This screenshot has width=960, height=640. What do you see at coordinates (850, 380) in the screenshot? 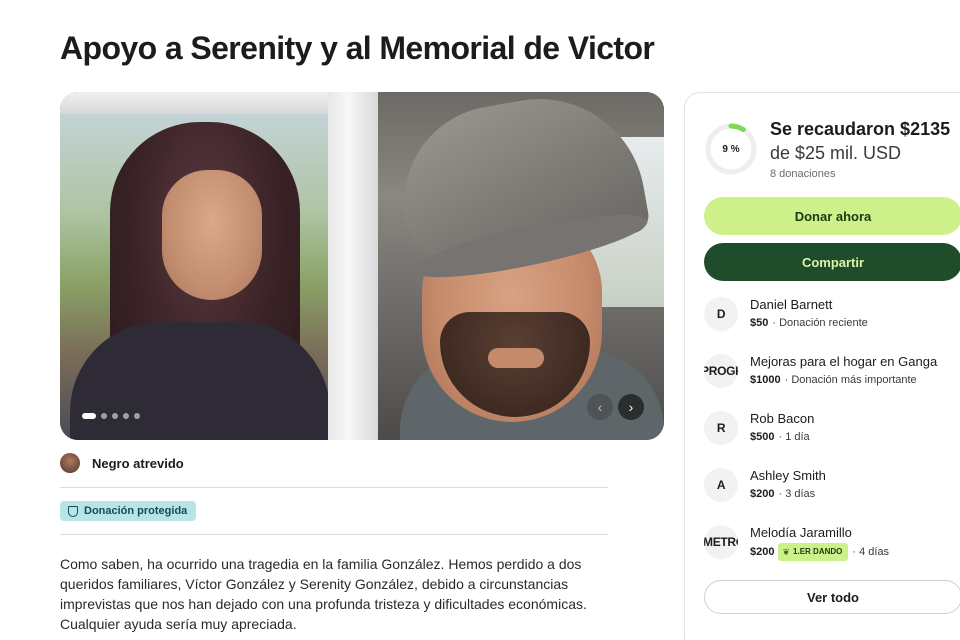
I see `donor-meta: · Donación más importante` at bounding box center [850, 380].